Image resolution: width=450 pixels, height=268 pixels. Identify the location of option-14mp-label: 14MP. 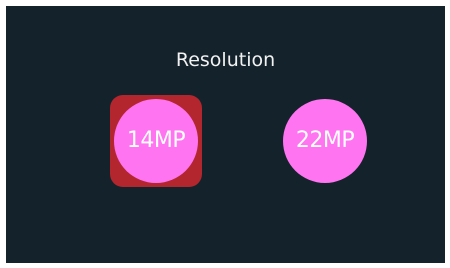
(156, 140).